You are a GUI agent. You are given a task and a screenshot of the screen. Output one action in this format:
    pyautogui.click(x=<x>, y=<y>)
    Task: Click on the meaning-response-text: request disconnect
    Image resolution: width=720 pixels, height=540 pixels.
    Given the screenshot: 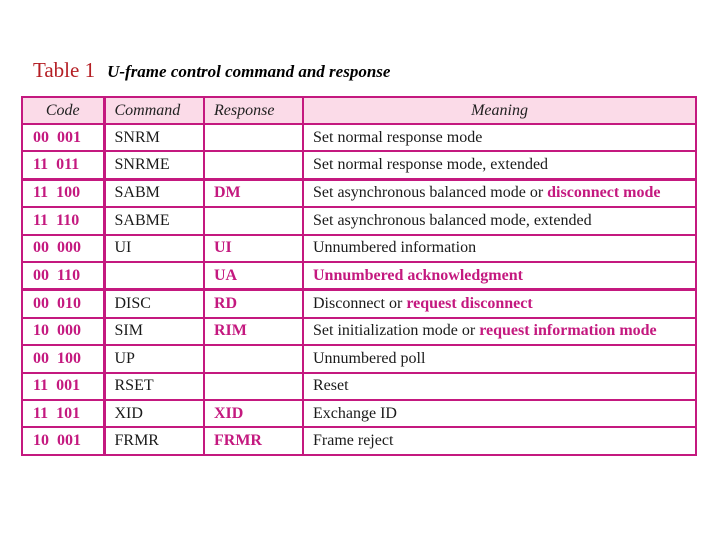 What is the action you would take?
    pyautogui.click(x=469, y=304)
    